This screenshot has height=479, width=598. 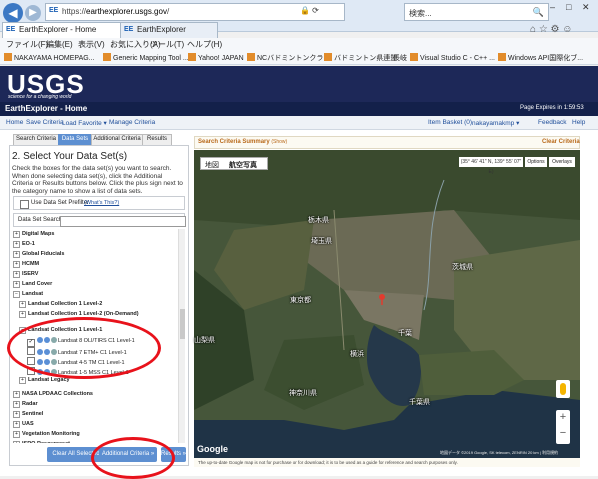 What do you see at coordinates (309, 10) in the screenshot?
I see `lock-refresh-icons: 🔒 ⟳` at bounding box center [309, 10].